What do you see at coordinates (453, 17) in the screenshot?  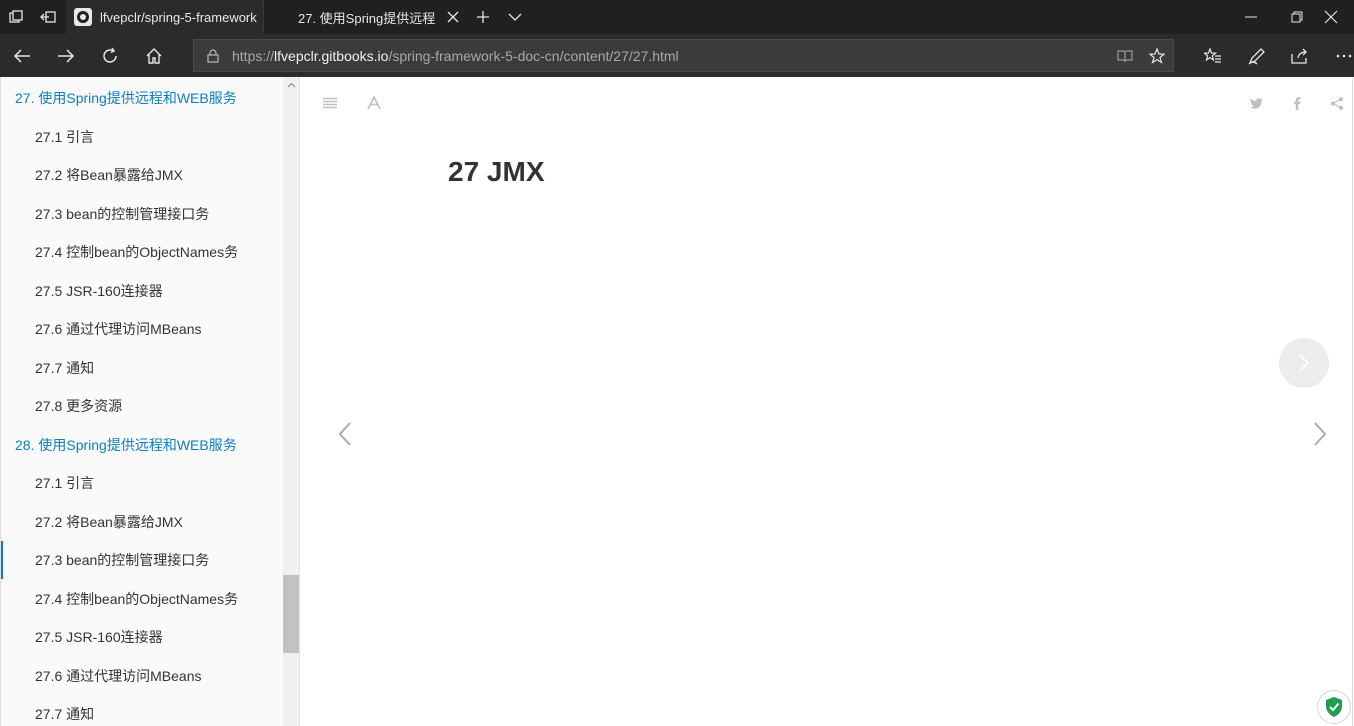 I see `tab-close-icon` at bounding box center [453, 17].